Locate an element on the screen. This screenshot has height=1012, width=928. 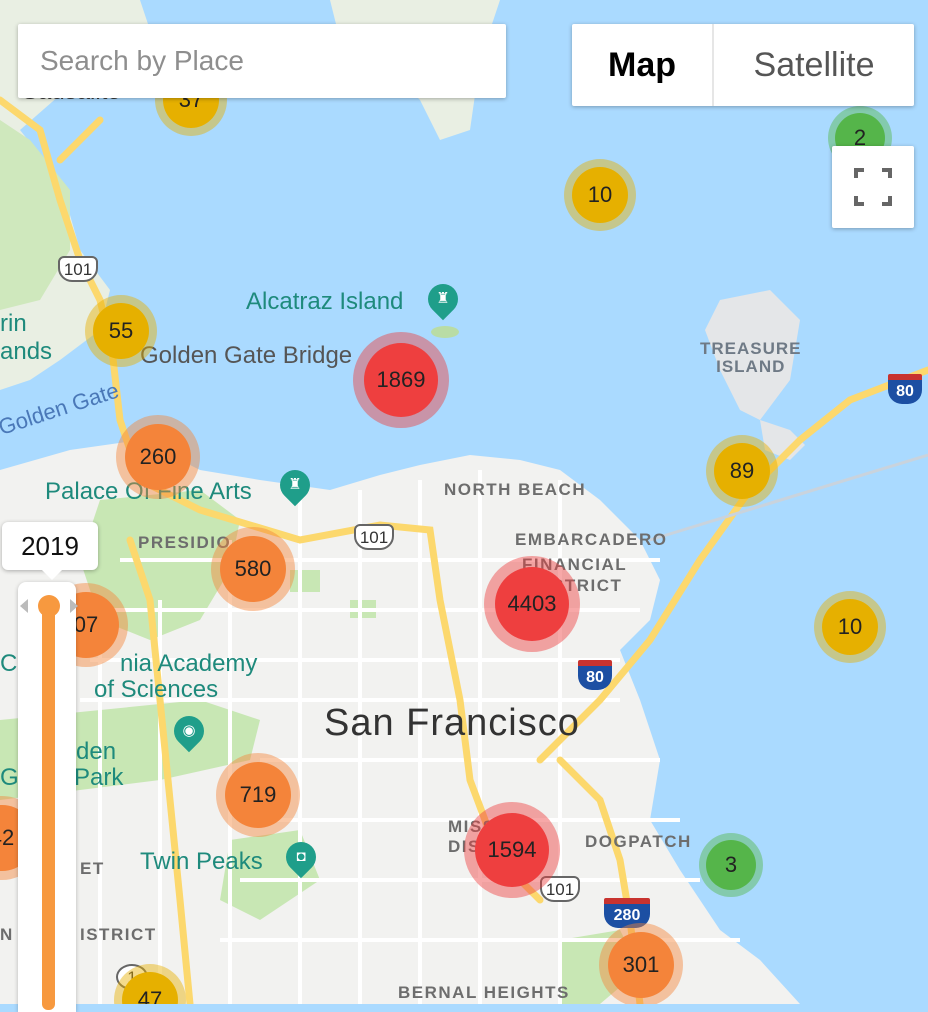
cluster-marker: 89 is located at coordinates (742, 471).